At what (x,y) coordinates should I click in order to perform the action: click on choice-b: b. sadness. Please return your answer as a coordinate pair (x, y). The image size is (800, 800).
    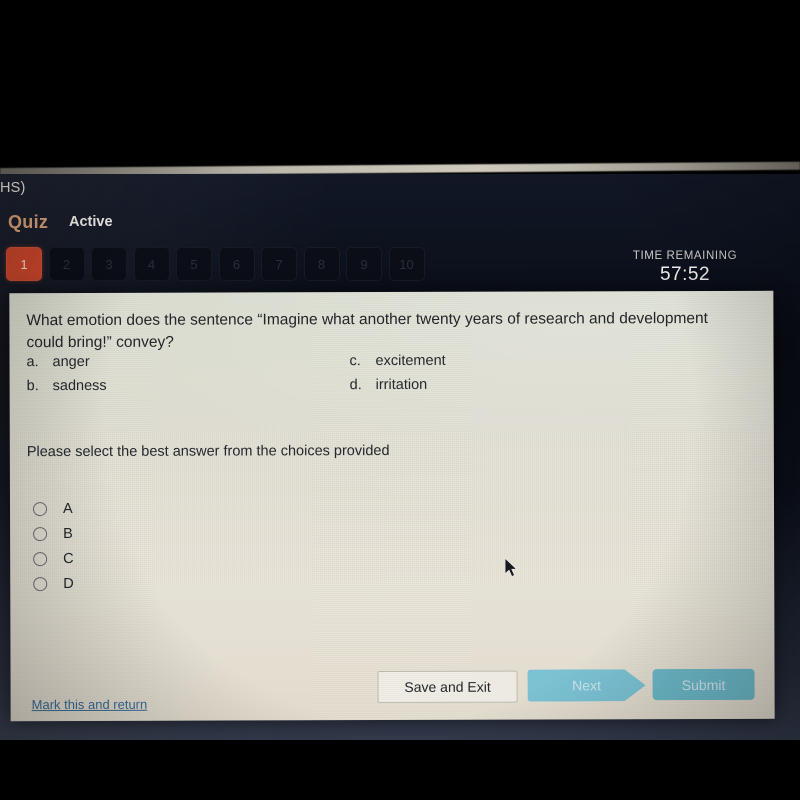
    Looking at the image, I should click on (67, 385).